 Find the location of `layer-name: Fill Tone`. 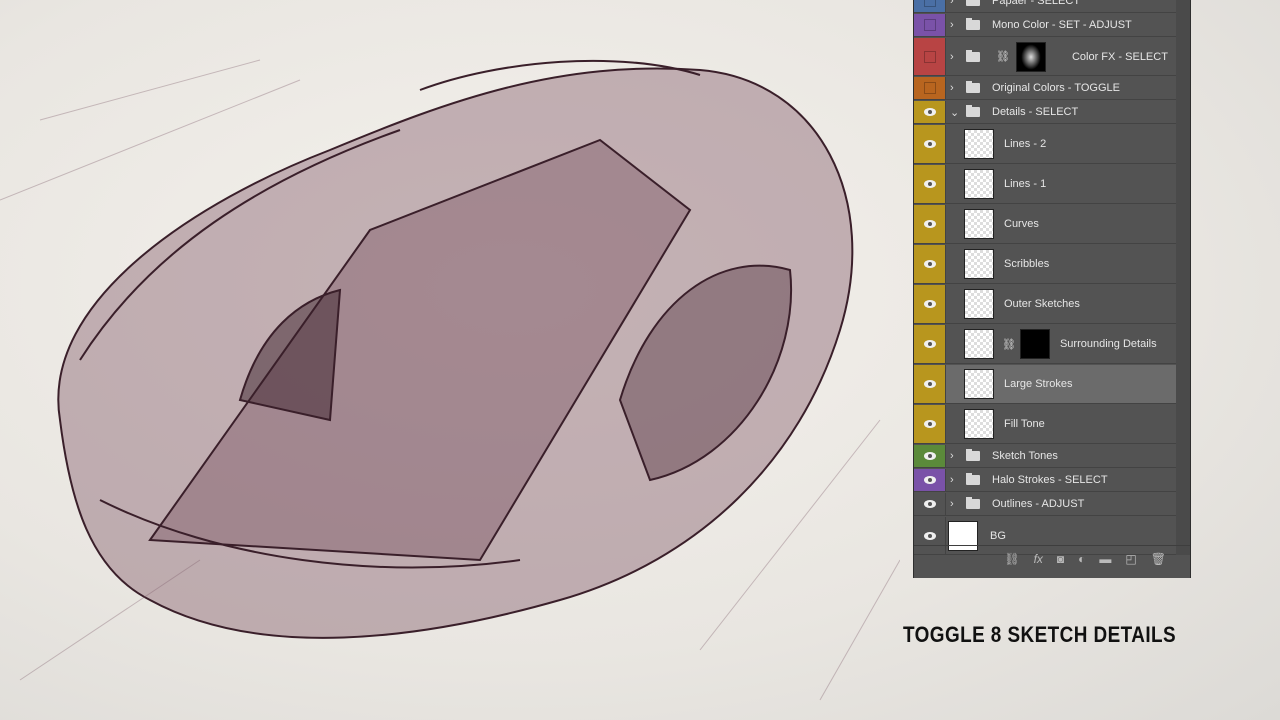

layer-name: Fill Tone is located at coordinates (1024, 424).